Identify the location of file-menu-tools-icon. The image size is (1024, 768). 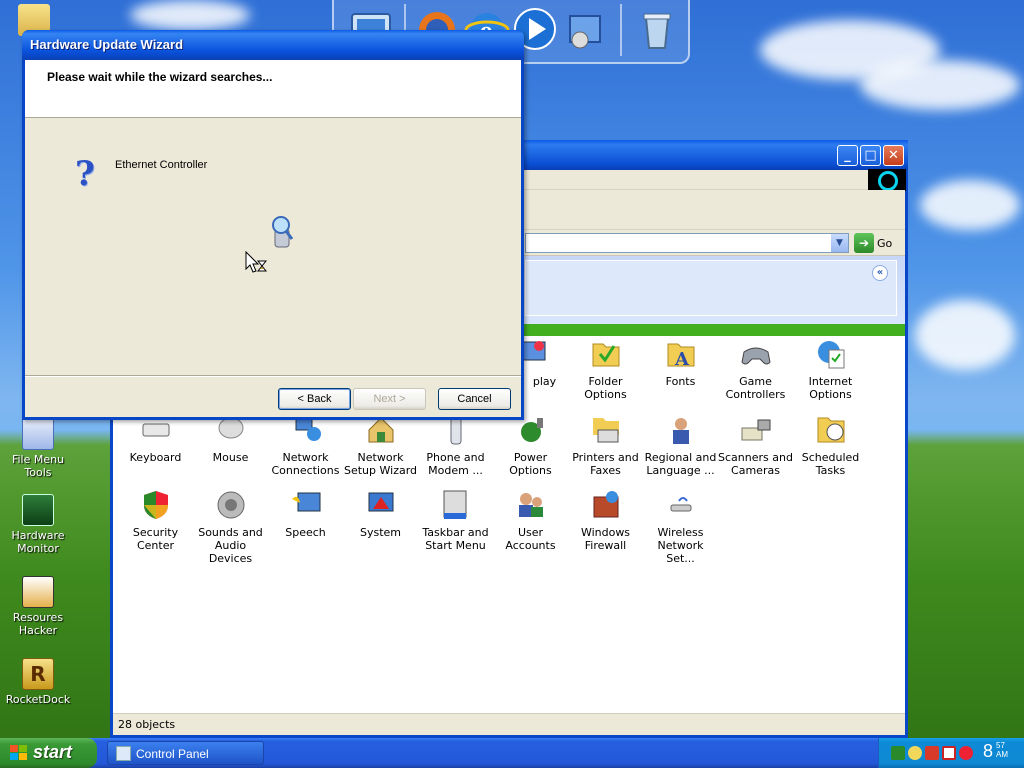
(38, 434).